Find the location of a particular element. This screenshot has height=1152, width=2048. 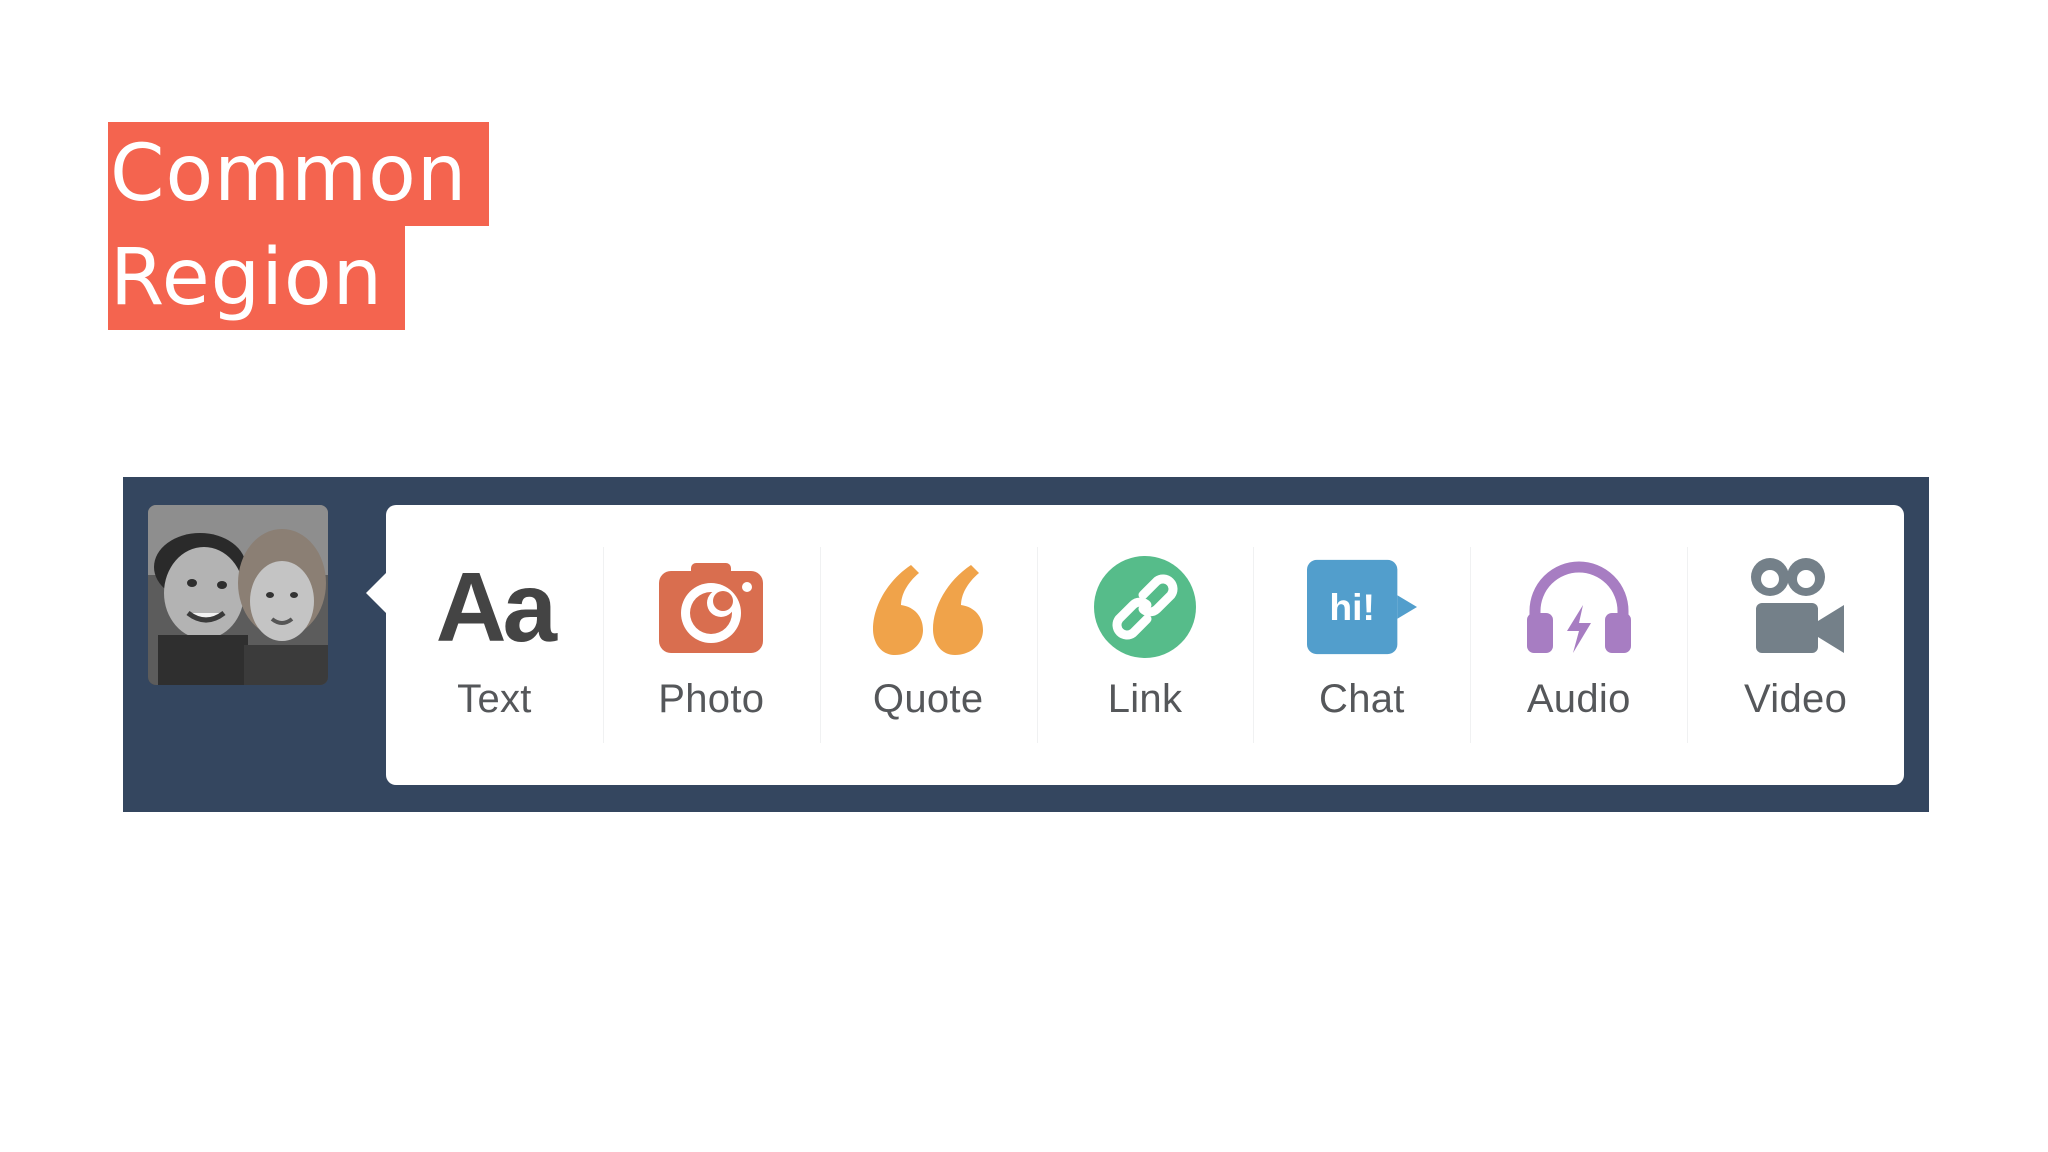

avatar-photo-icon is located at coordinates (238, 595).